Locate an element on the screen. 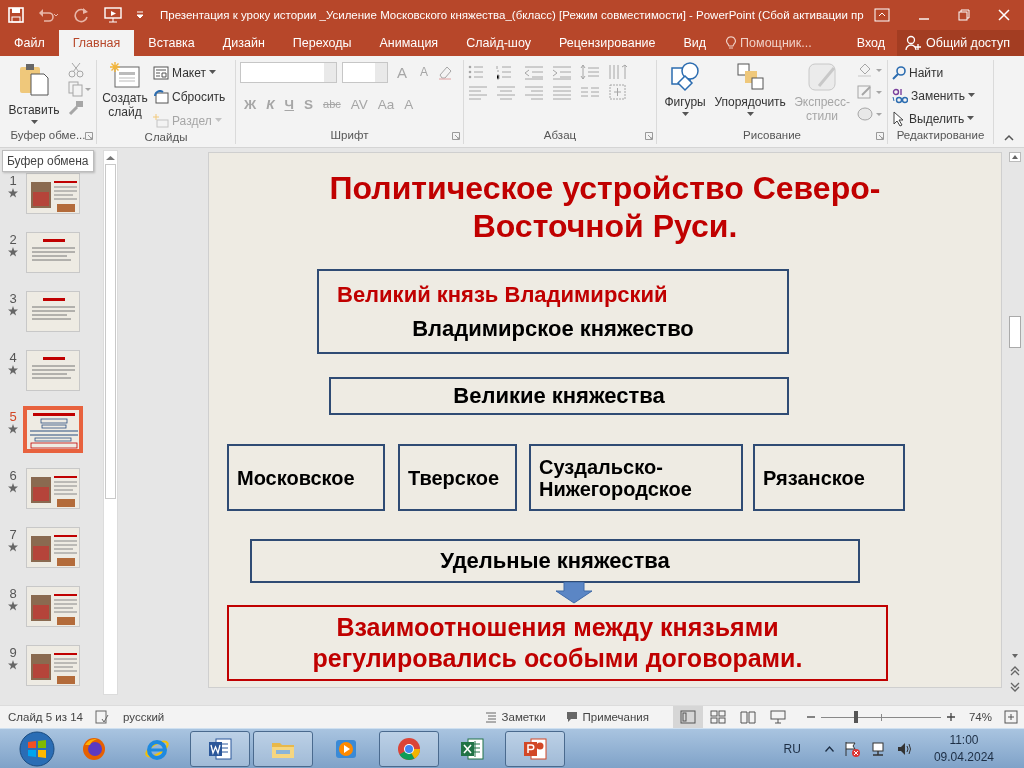 The image size is (1024, 768). shapes-button: Фигуры is located at coordinates (685, 94).